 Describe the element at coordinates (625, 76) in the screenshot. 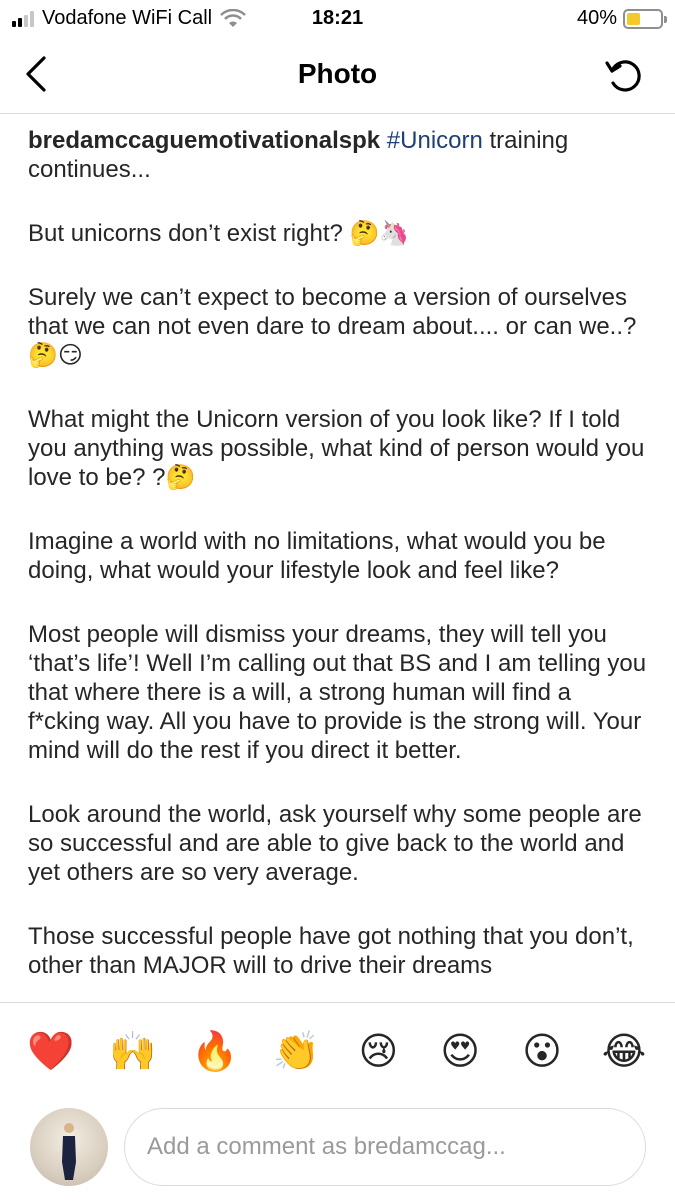

I see `refresh-icon` at that location.